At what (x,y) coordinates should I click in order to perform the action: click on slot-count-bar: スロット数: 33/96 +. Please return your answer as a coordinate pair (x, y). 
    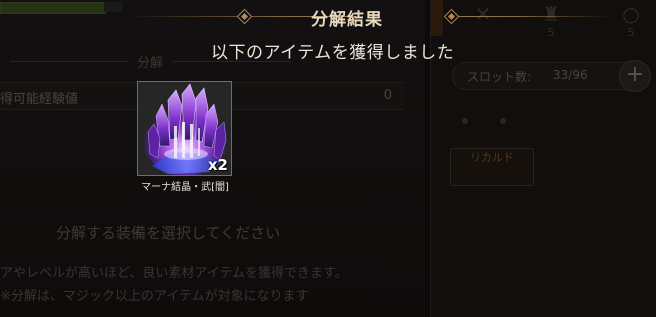
    Looking at the image, I should click on (551, 76).